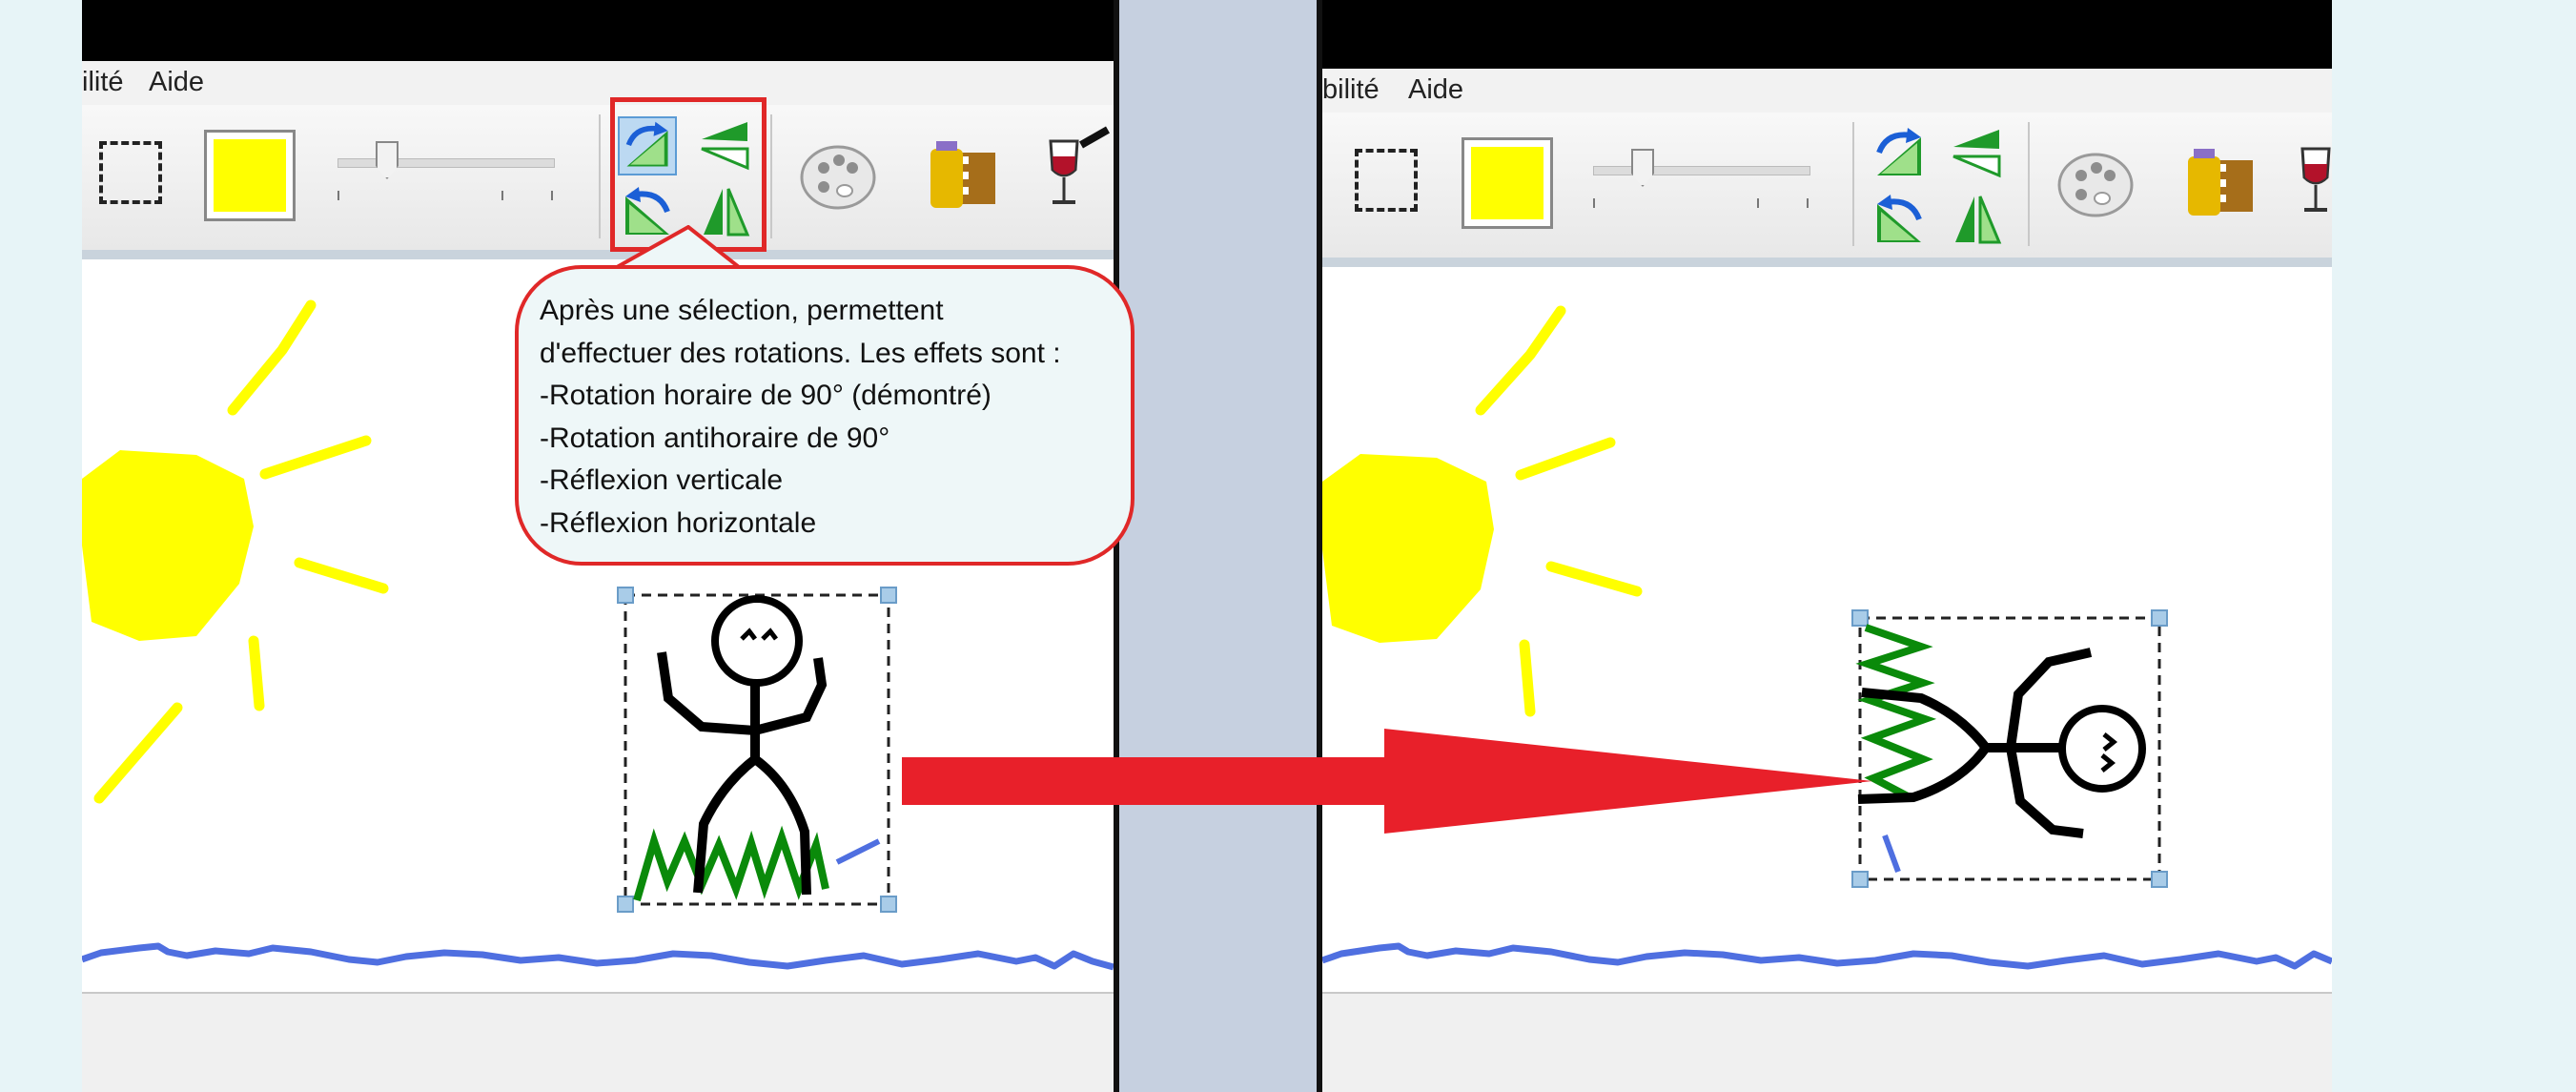 The width and height of the screenshot is (2576, 1092). Describe the element at coordinates (1899, 154) in the screenshot. I see `rotate-clockwise-icon` at that location.